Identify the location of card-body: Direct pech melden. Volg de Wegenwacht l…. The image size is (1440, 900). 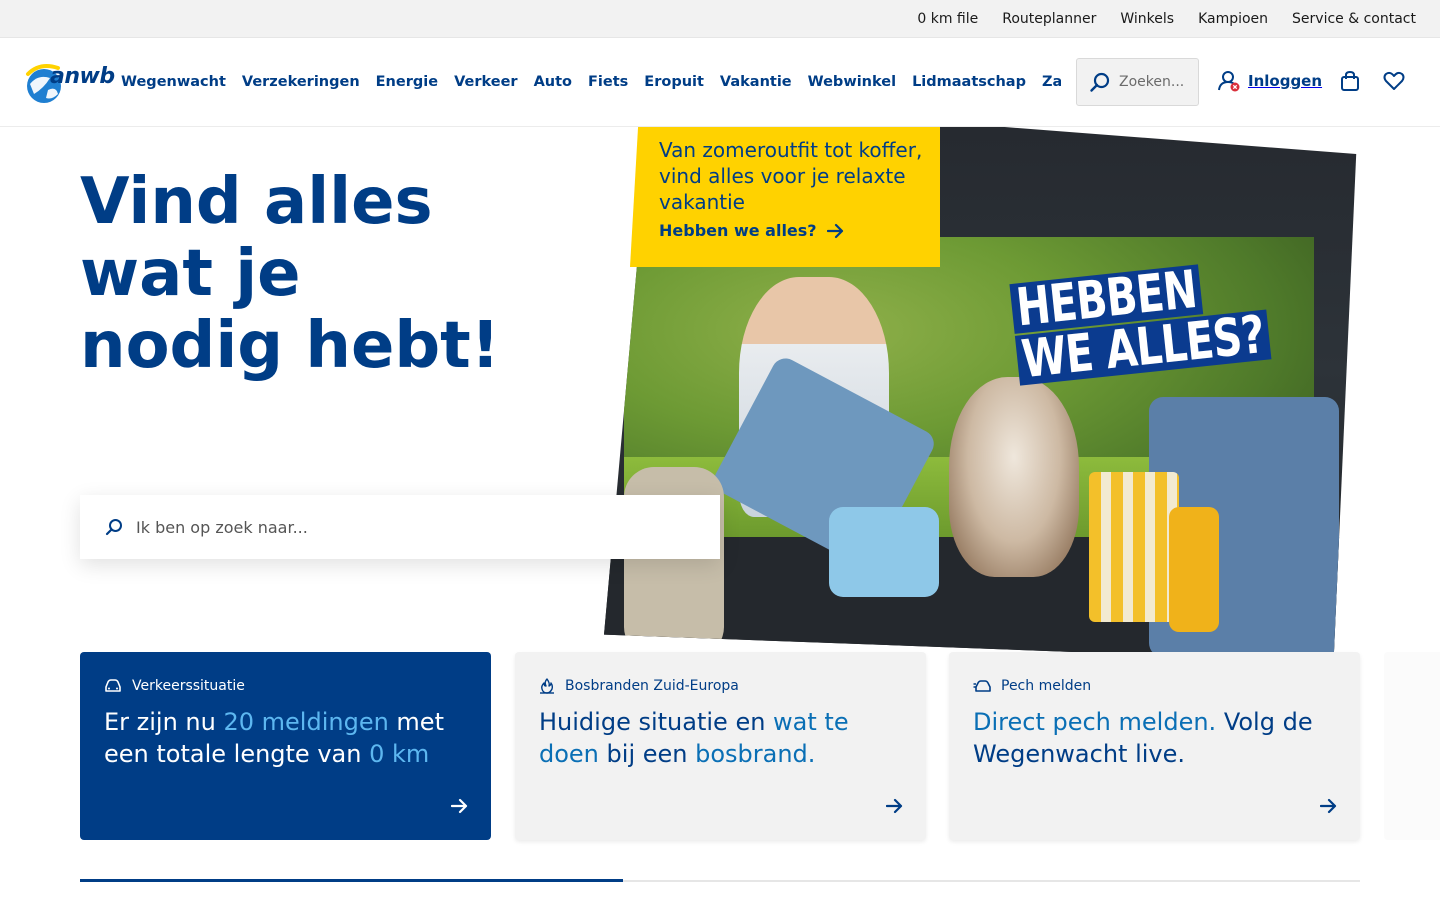
(1154, 738).